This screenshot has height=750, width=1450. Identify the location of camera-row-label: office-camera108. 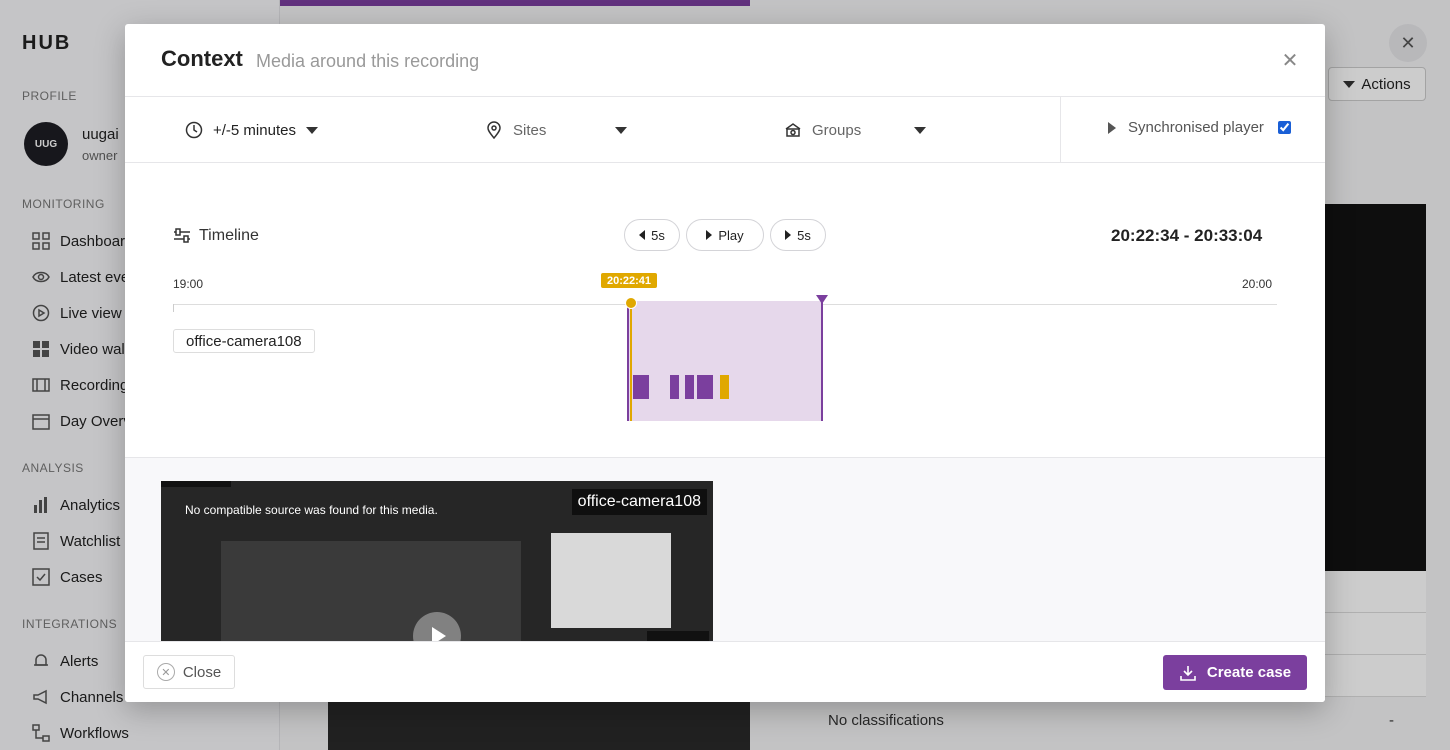
(244, 341).